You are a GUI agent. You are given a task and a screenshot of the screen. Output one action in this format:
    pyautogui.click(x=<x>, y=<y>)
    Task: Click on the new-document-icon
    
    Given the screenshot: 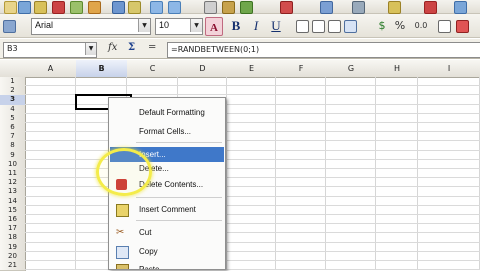 What is the action you would take?
    pyautogui.click(x=10, y=7)
    